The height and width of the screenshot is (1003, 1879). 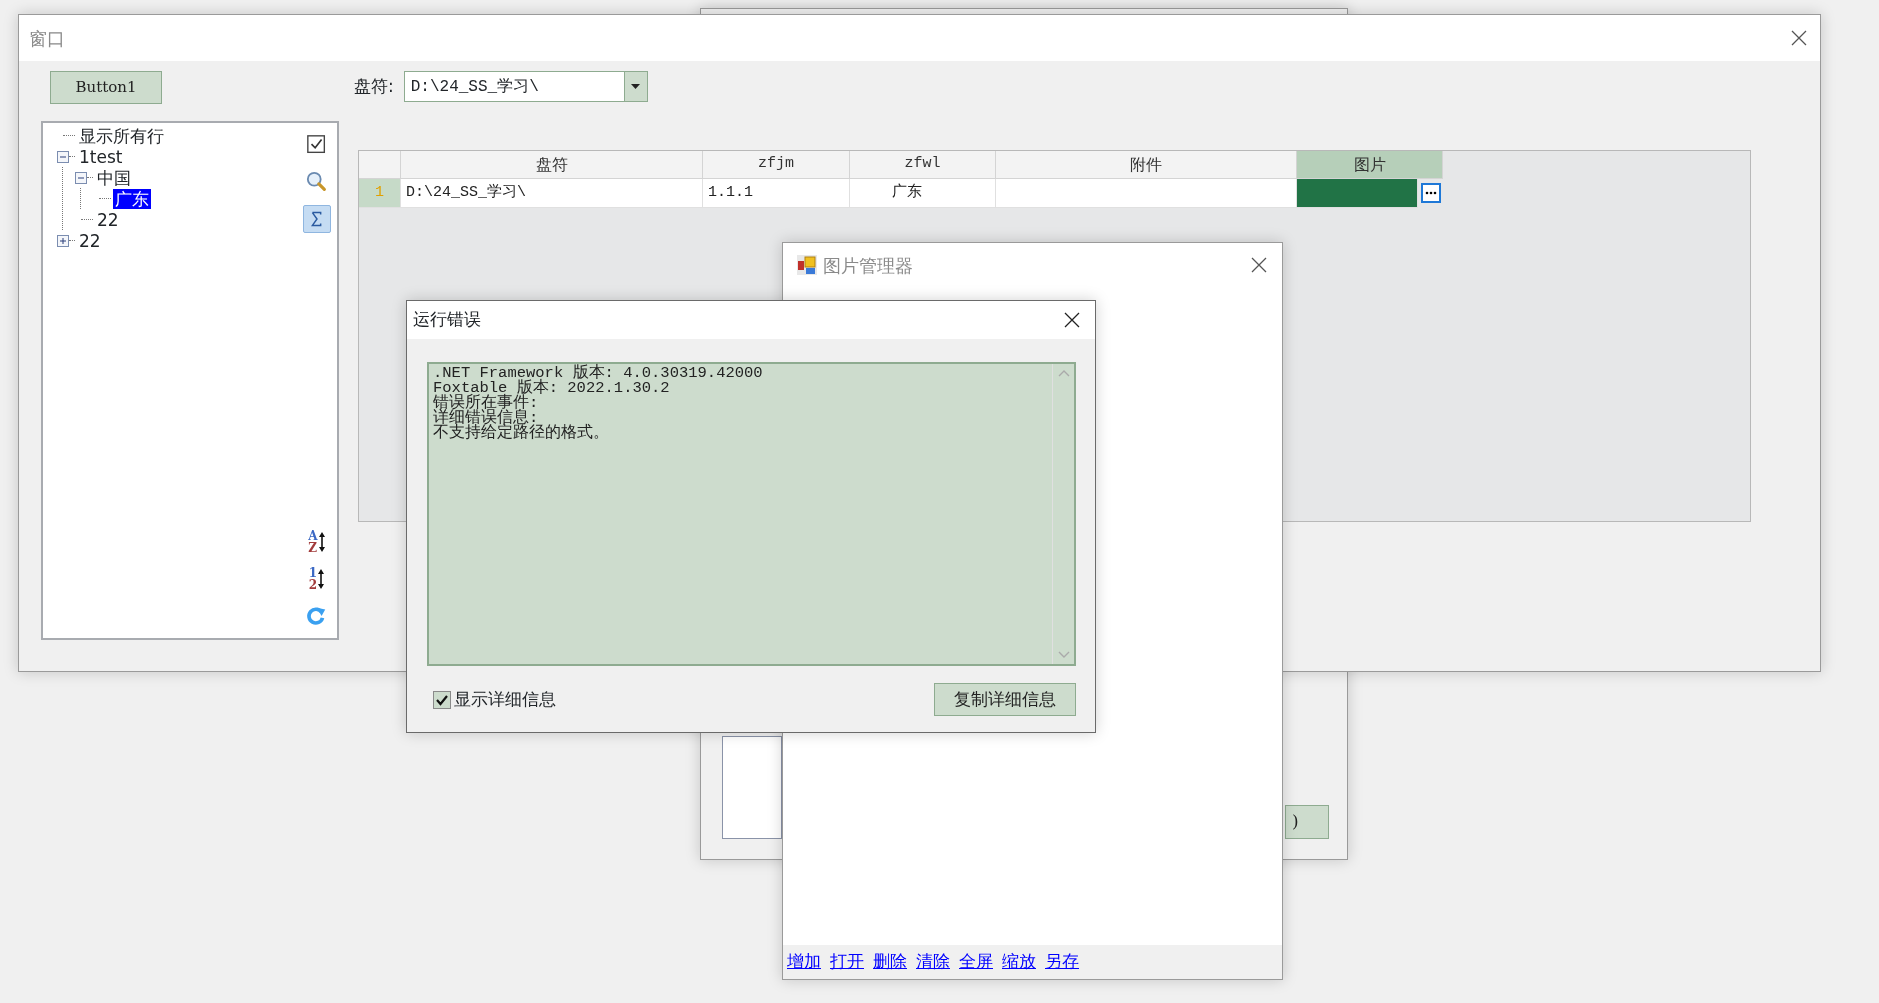 I want to click on row-number: 1, so click(x=380, y=193).